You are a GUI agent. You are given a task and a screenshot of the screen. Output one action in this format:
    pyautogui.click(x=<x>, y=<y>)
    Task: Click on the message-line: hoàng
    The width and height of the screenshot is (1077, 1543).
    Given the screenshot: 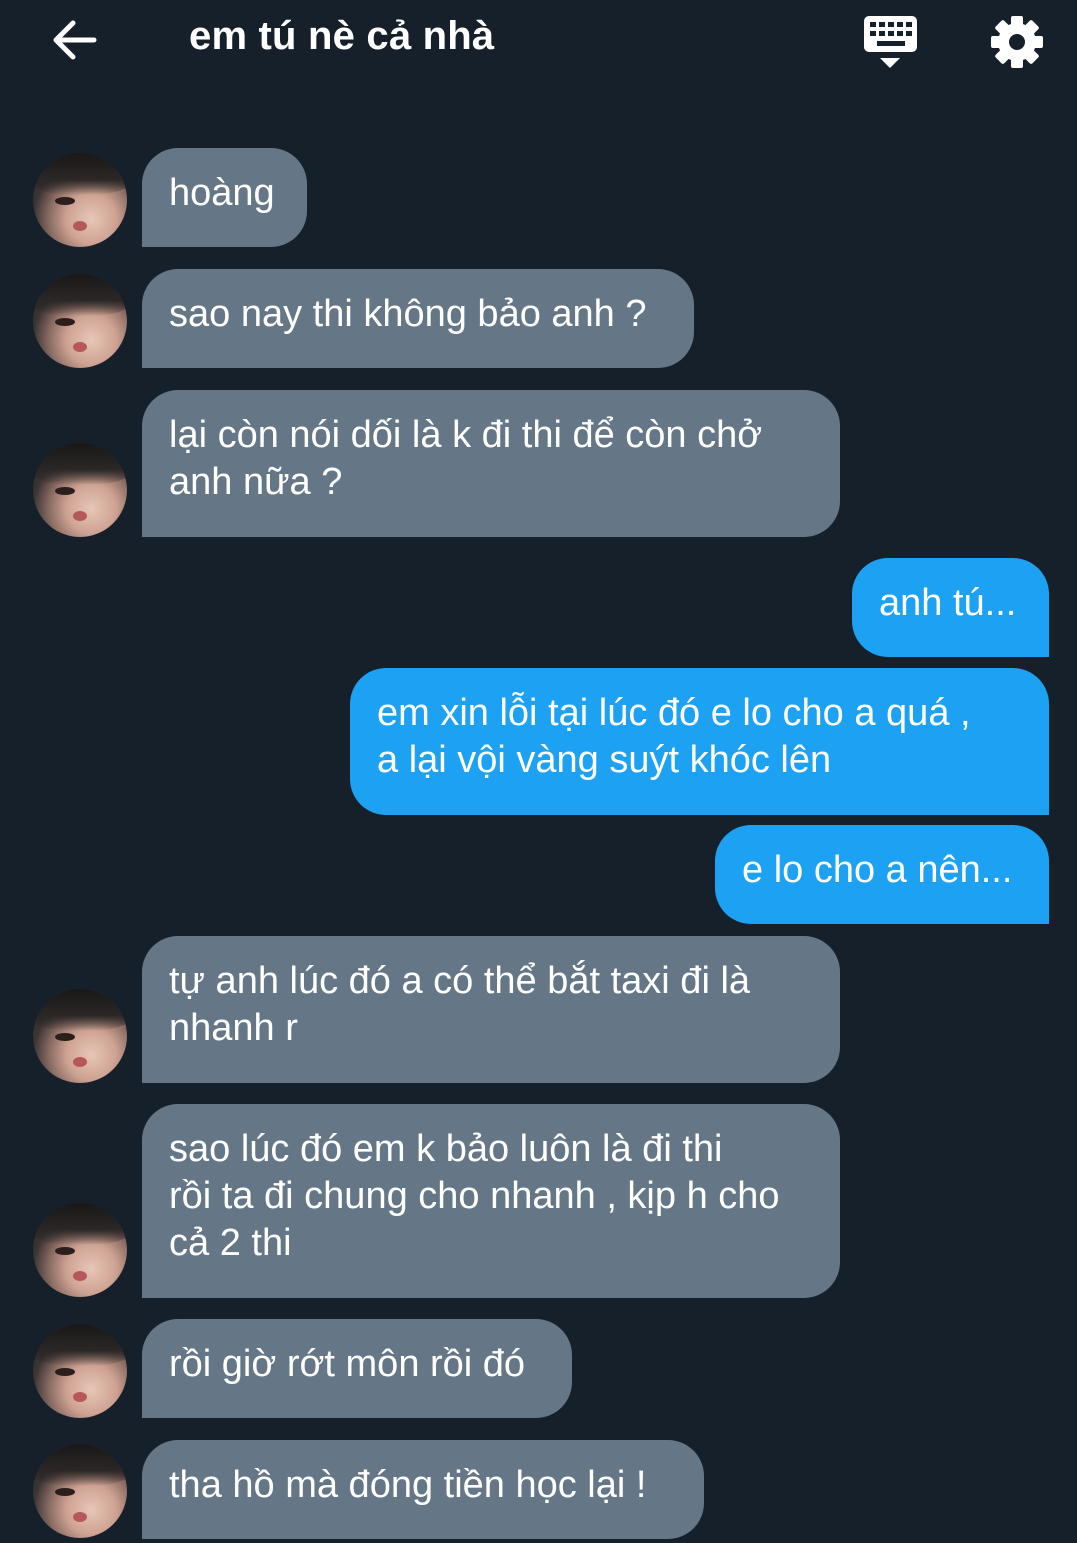 What is the action you would take?
    pyautogui.click(x=222, y=193)
    